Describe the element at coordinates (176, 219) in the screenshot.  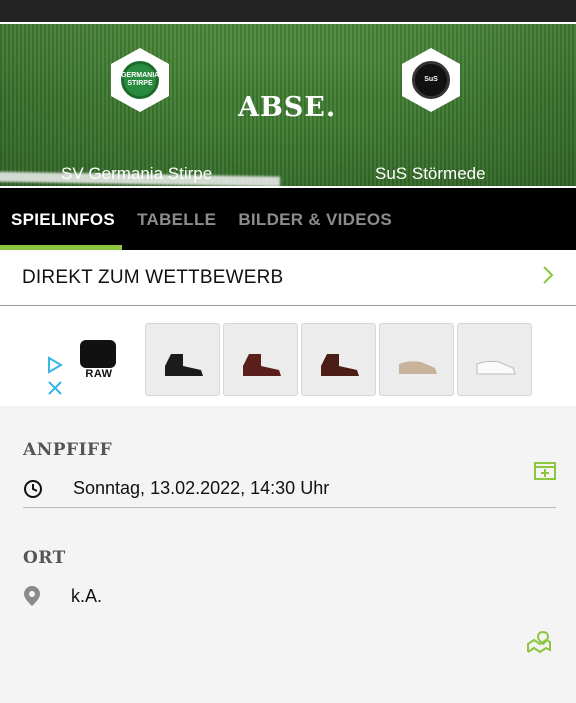
I see `tab-tabelle: TABELLE` at that location.